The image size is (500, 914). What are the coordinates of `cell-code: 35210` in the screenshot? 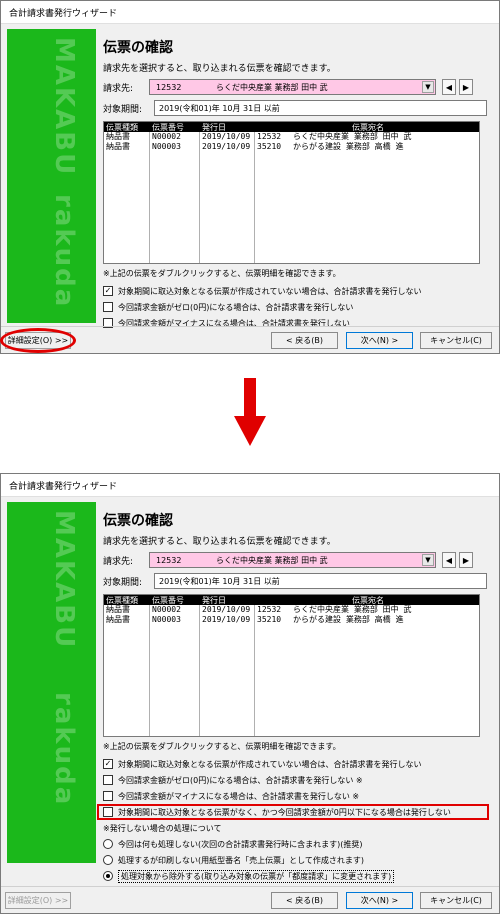 It's located at (269, 146).